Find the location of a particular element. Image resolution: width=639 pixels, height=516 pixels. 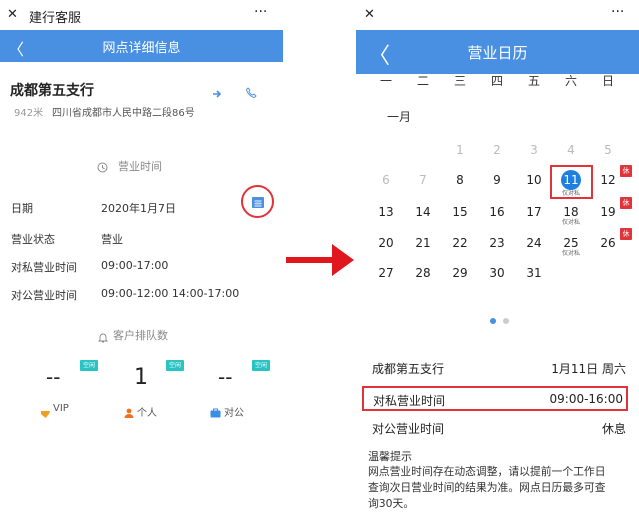

weekday-label: 三 is located at coordinates (459, 81).